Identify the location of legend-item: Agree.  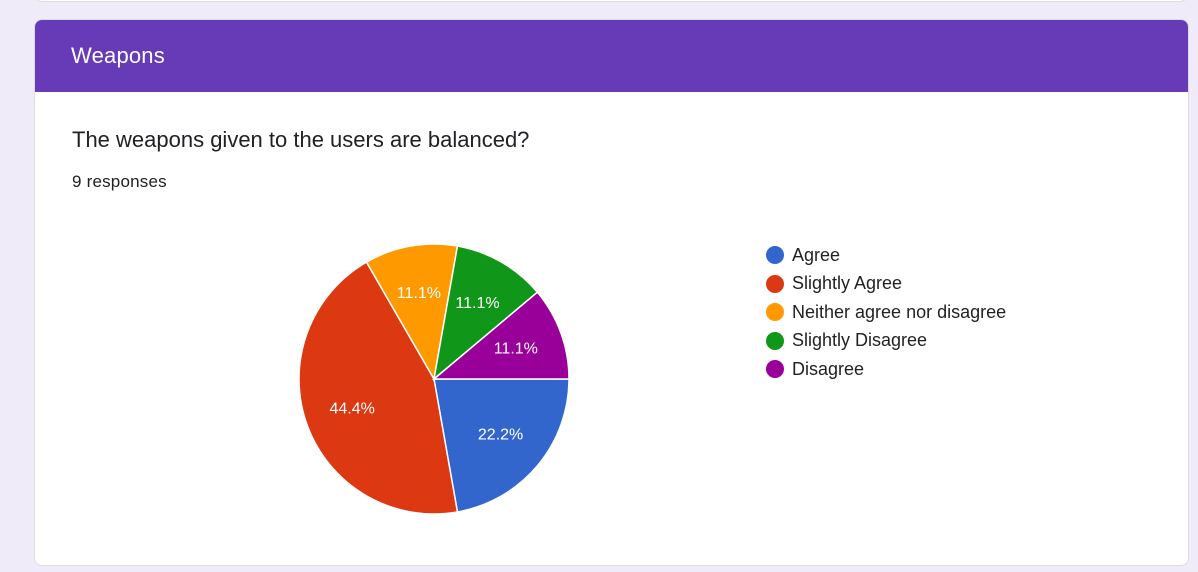
(886, 255).